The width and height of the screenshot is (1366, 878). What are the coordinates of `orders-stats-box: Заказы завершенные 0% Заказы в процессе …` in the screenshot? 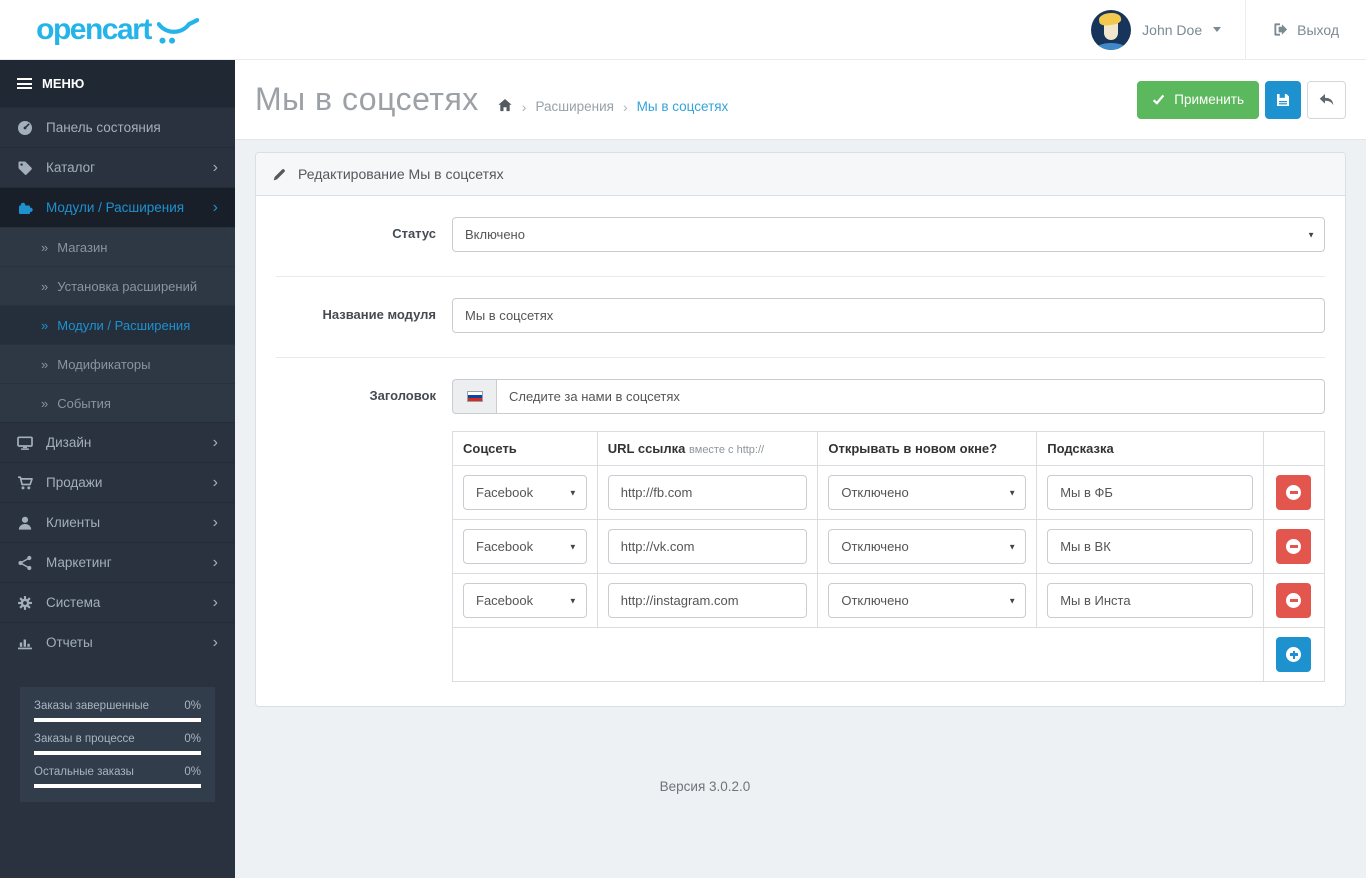 It's located at (117, 744).